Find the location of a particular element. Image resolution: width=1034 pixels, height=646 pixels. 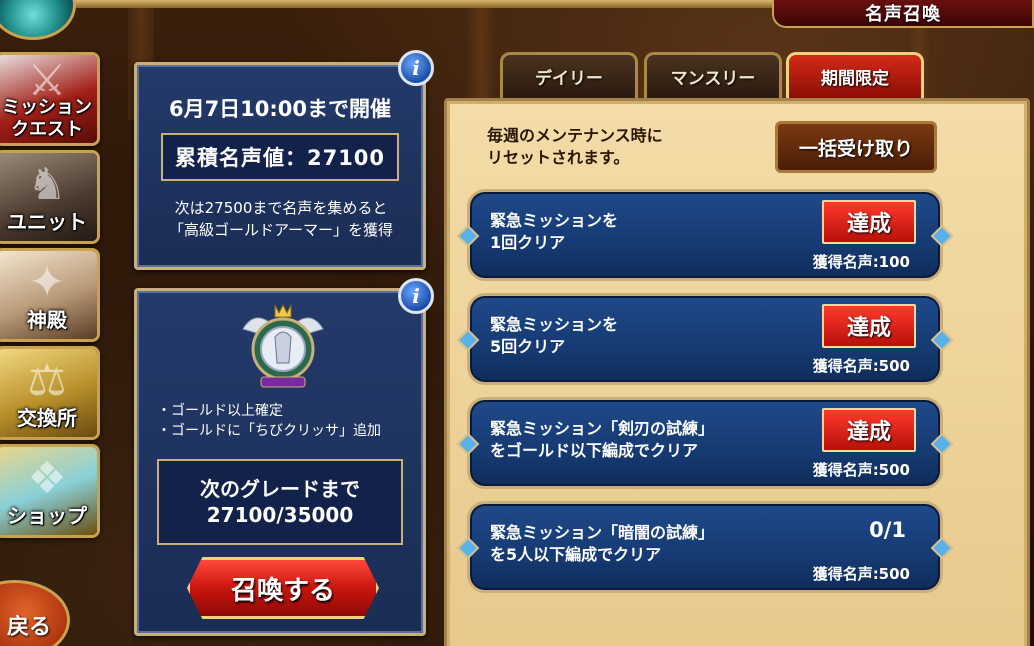

event-end-date: 6月7日10:00まで開催 is located at coordinates (280, 109).